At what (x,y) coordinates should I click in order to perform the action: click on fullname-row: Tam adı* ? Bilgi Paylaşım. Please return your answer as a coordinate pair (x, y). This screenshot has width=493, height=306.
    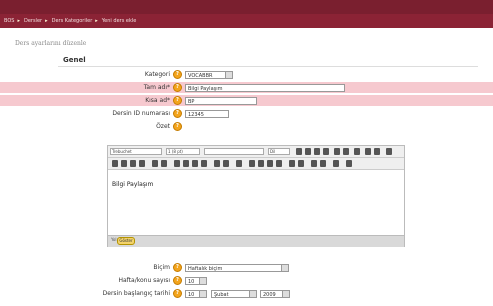
    Looking at the image, I should click on (246, 87).